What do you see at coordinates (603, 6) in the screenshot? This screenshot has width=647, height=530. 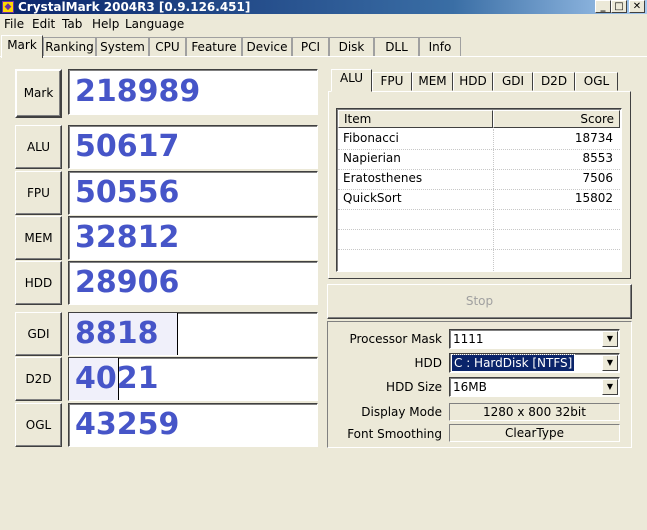 I see `minimize-button: _` at bounding box center [603, 6].